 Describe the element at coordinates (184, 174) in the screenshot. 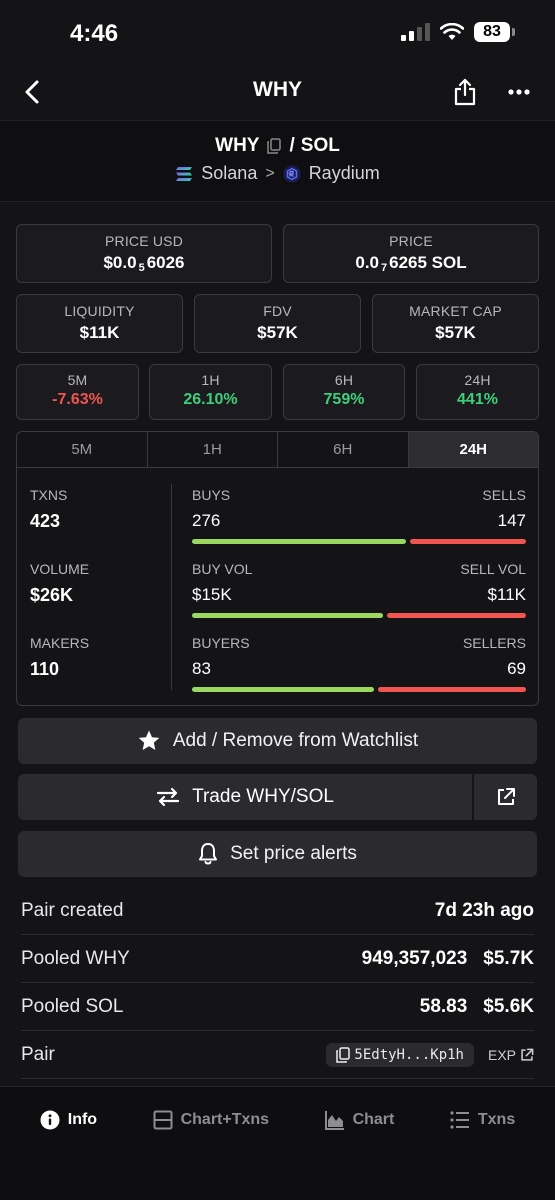

I see `solana-logo-icon` at that location.